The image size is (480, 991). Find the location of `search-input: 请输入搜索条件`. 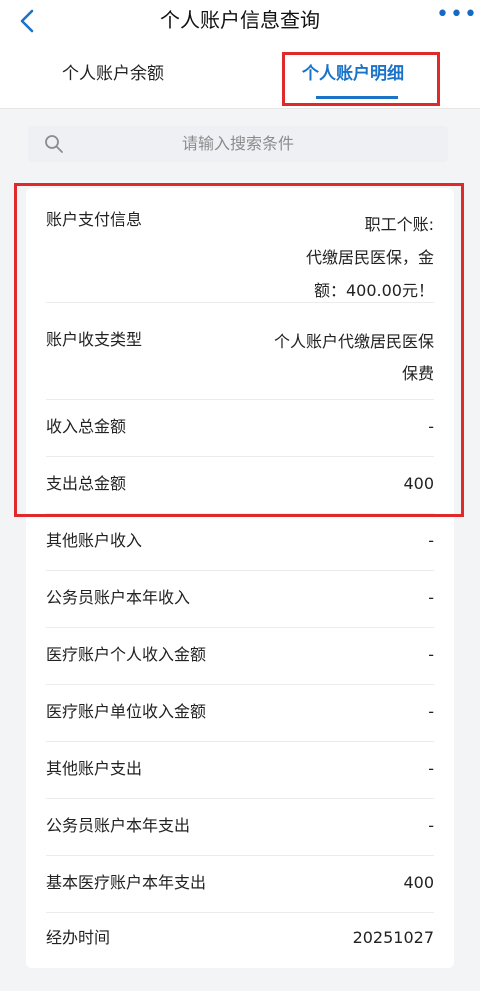

search-input: 请输入搜索条件 is located at coordinates (238, 144).